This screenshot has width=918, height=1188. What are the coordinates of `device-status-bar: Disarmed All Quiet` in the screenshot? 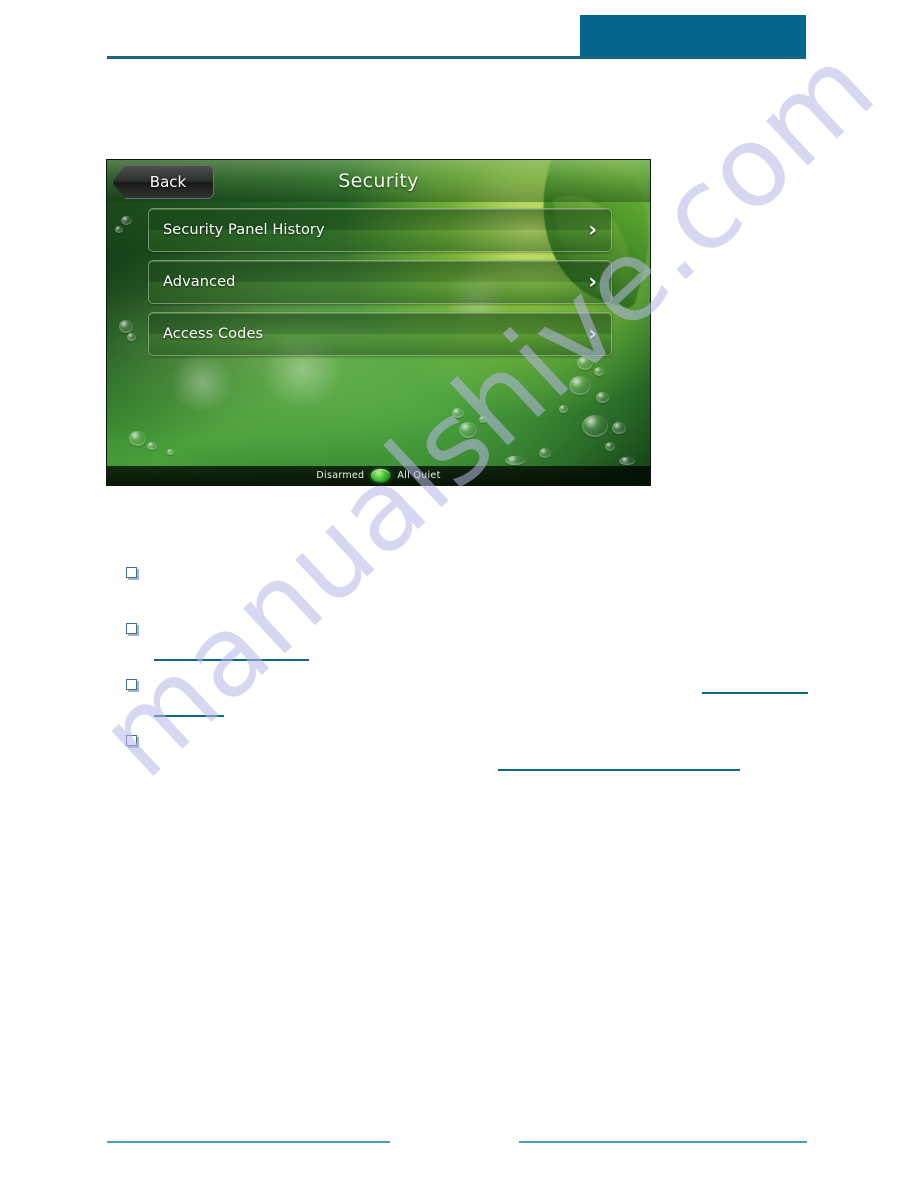 It's located at (378, 475).